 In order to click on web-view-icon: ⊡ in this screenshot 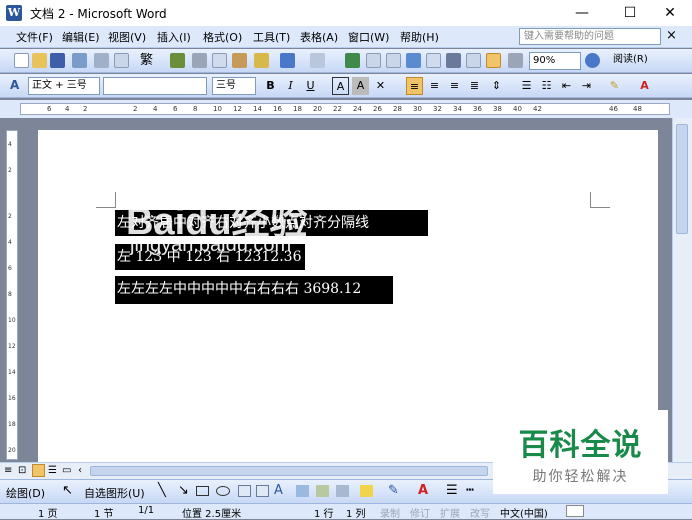, I will do `click(22, 470)`.